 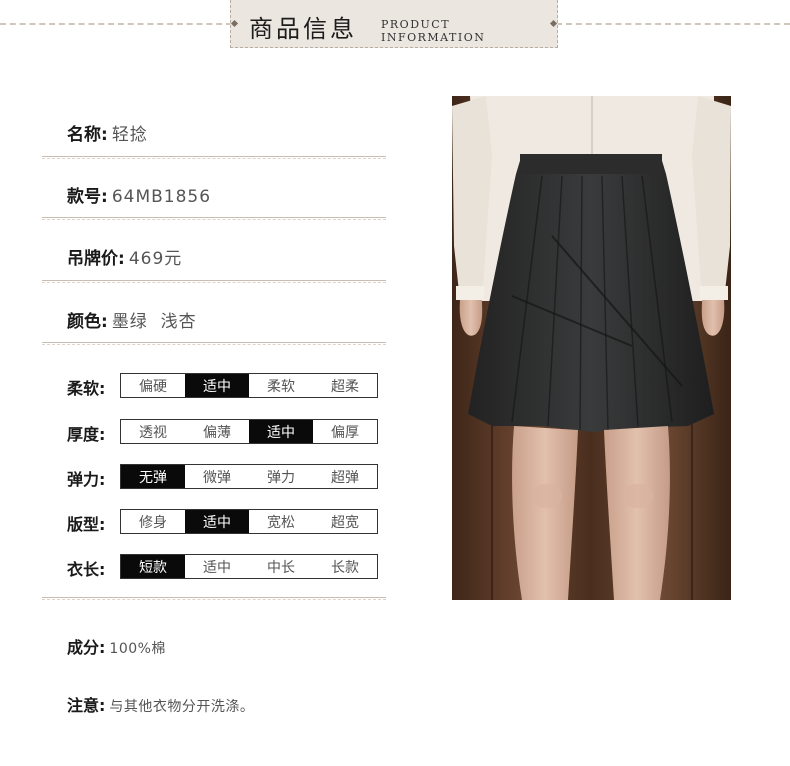 I want to click on rating-scale: 无弹 微弹 弹力 超弹, so click(x=249, y=476).